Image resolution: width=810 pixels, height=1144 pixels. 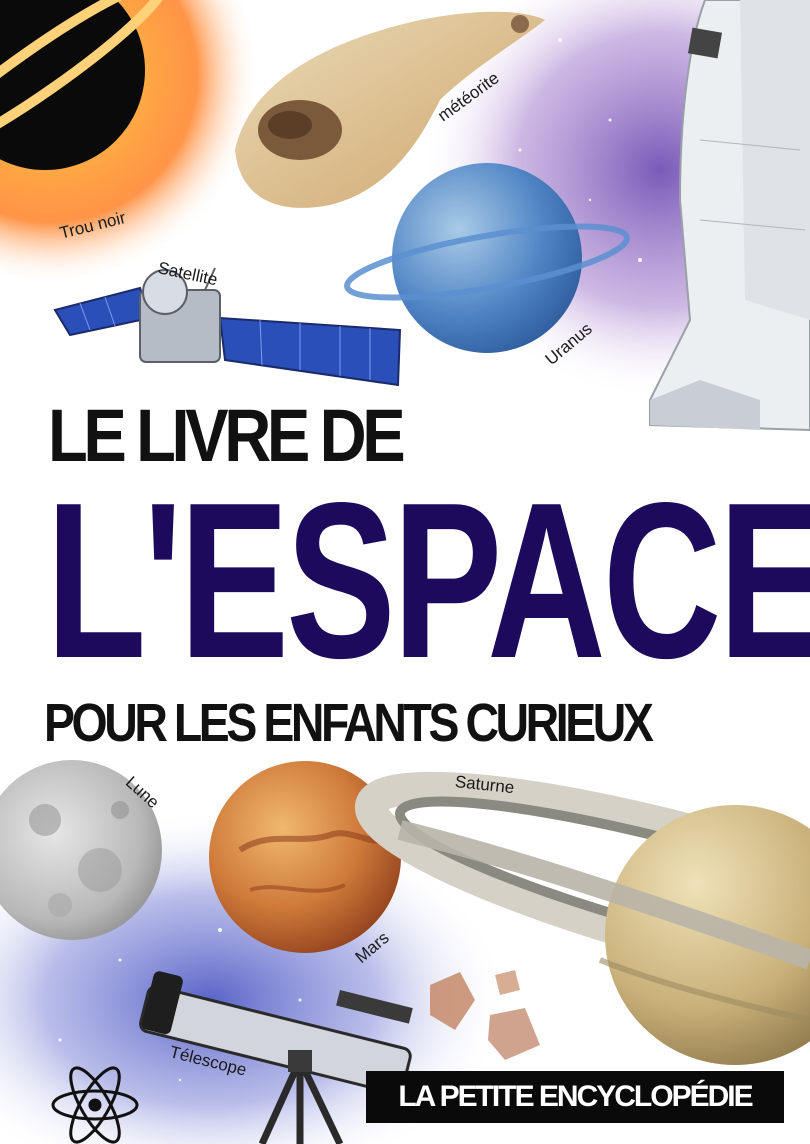 What do you see at coordinates (130, 142) in the screenshot?
I see `black-hole-icon` at bounding box center [130, 142].